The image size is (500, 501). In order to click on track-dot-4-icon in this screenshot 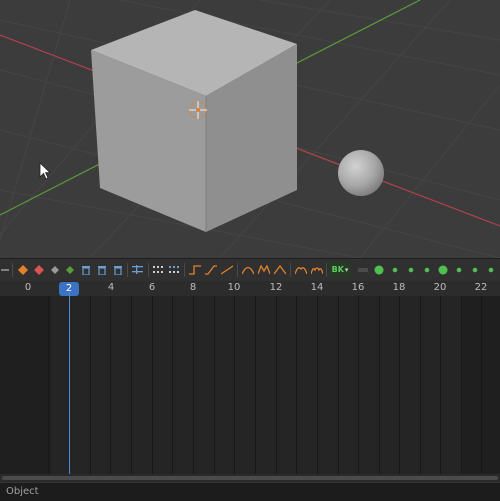, I will do `click(458, 269)`.